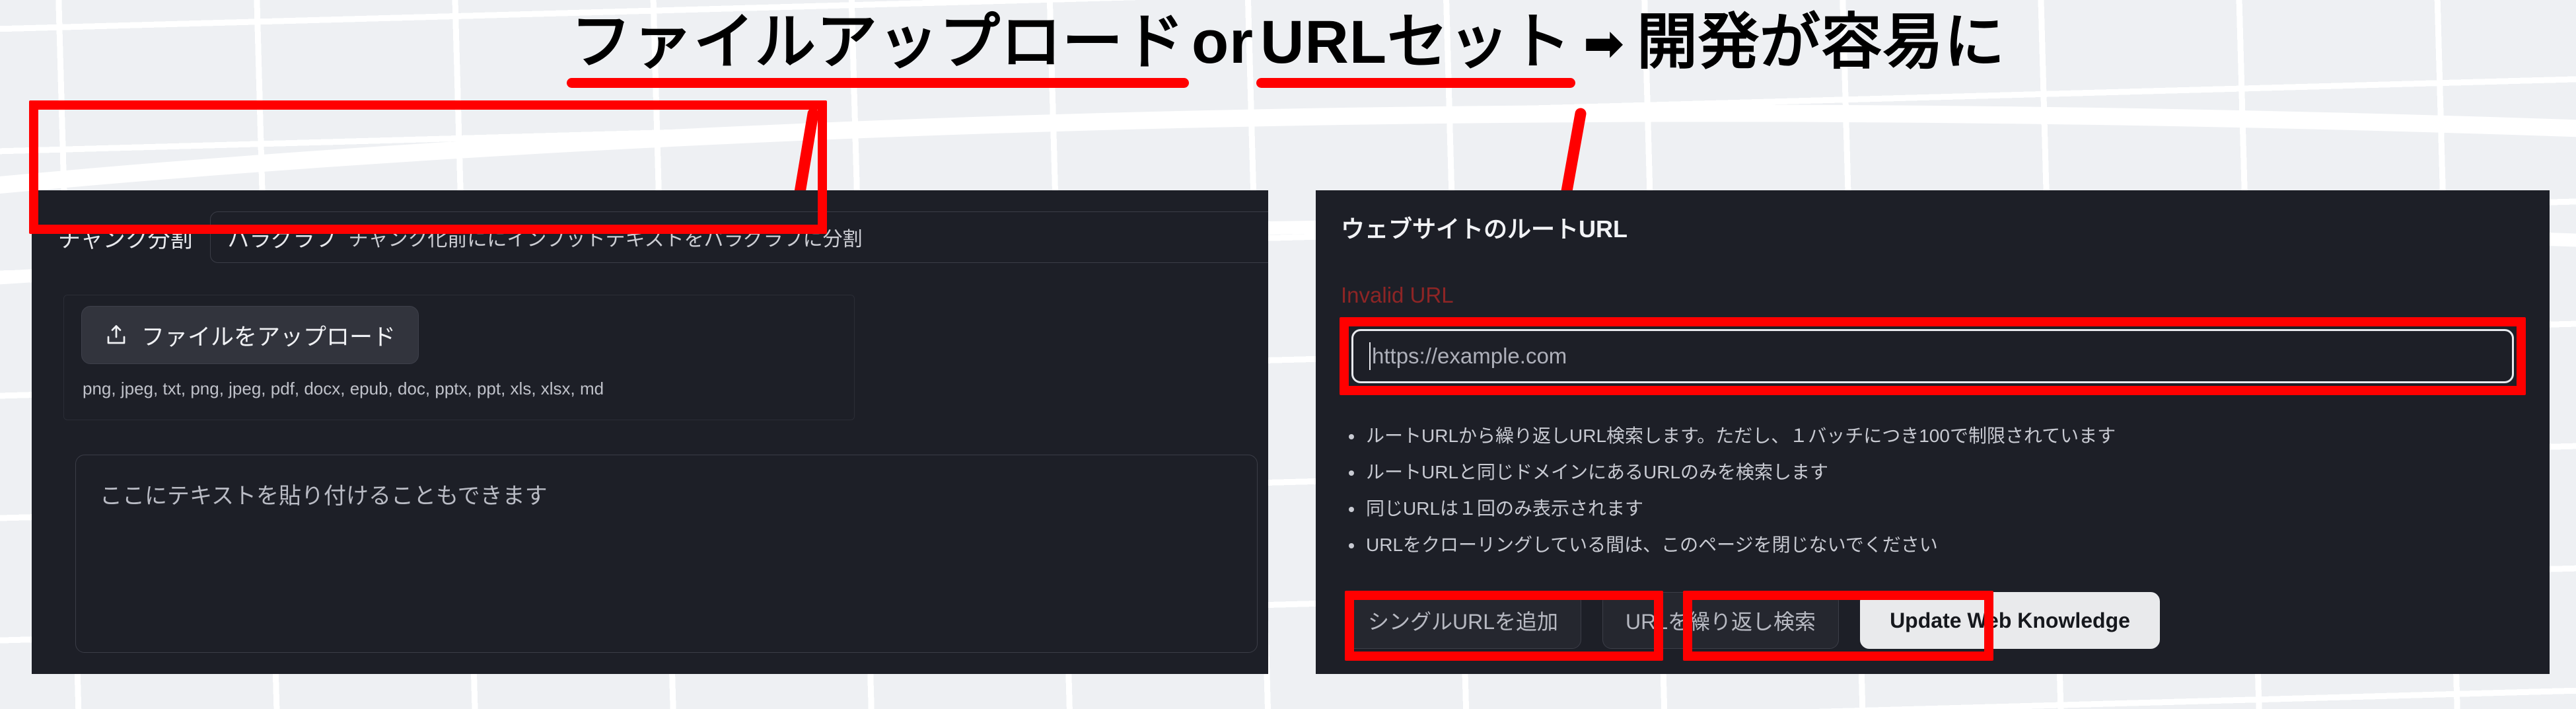  What do you see at coordinates (1398, 295) in the screenshot?
I see `url-error-message: Invalid URL` at bounding box center [1398, 295].